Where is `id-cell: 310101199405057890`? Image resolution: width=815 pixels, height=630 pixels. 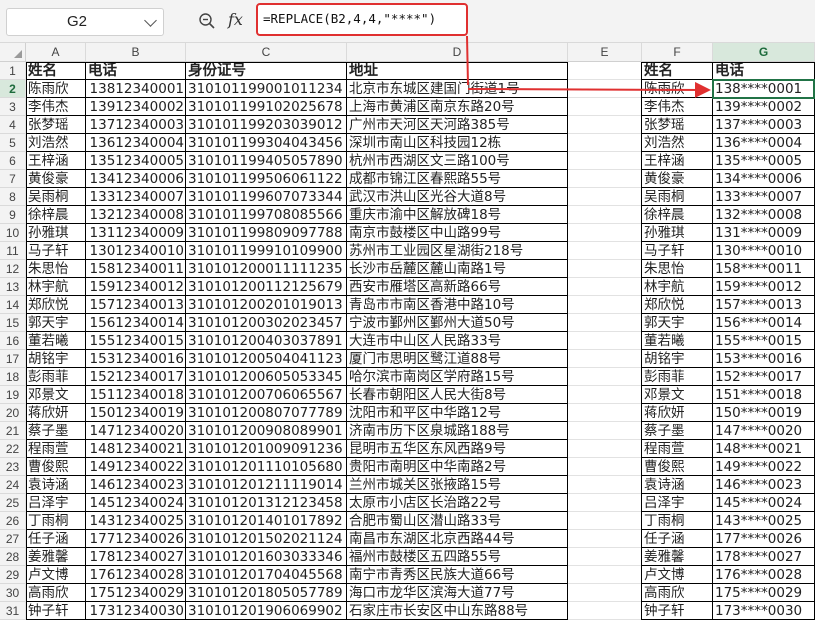 id-cell: 310101199405057890 is located at coordinates (266, 161).